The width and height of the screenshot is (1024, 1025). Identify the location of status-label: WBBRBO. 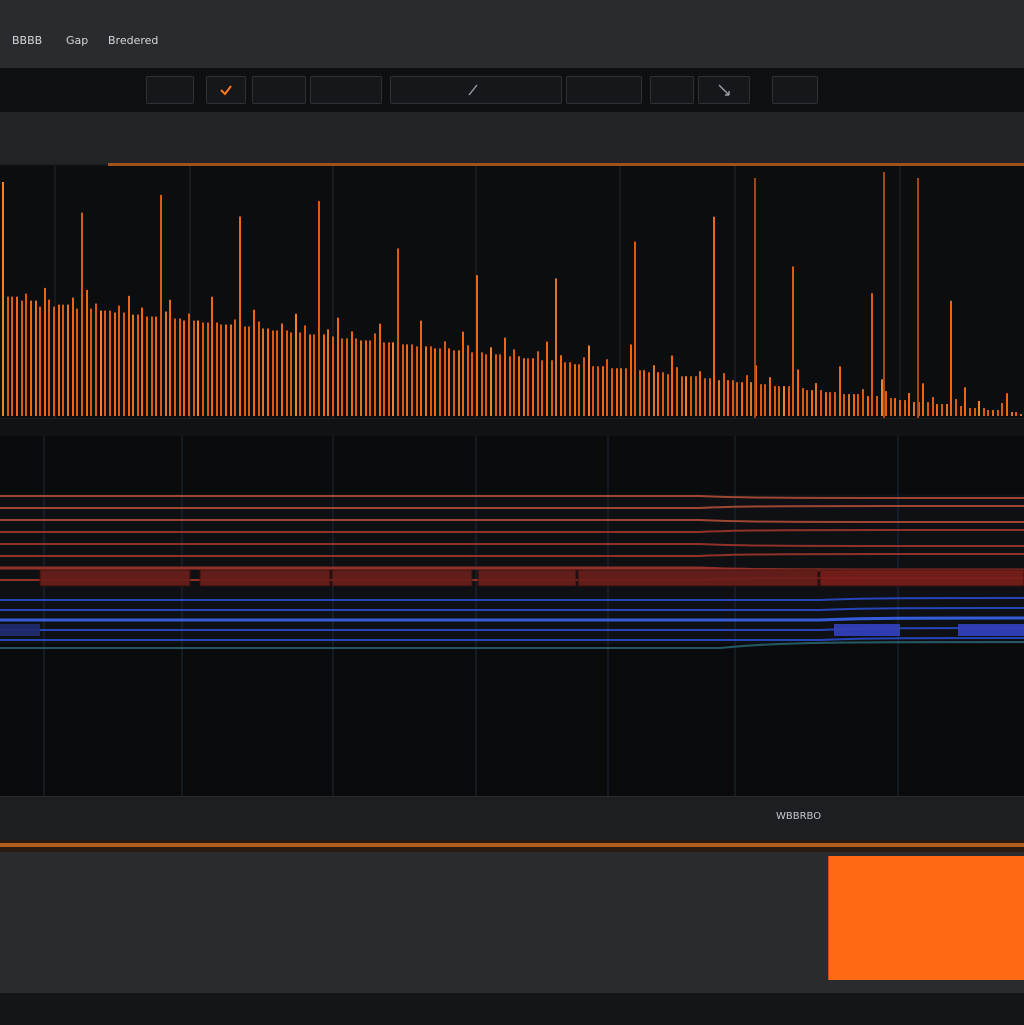
(799, 816).